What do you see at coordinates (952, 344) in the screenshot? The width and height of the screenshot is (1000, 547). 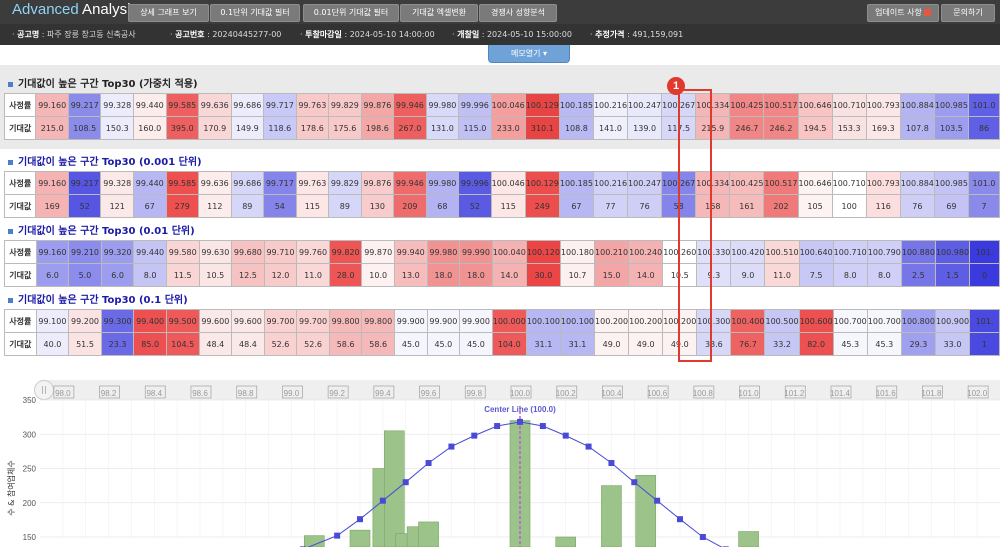 I see `expected-value-cell: 33.0` at bounding box center [952, 344].